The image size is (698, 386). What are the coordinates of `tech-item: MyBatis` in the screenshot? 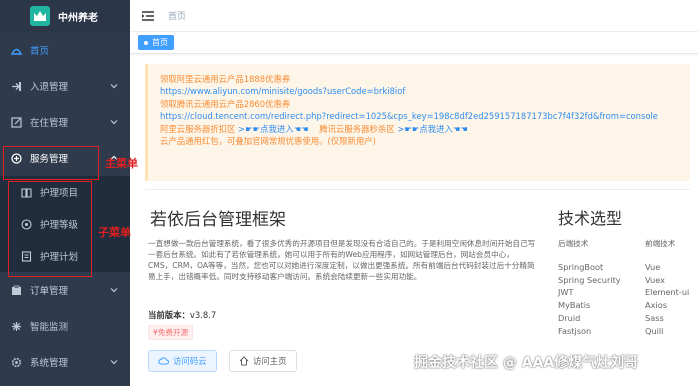 It's located at (574, 305).